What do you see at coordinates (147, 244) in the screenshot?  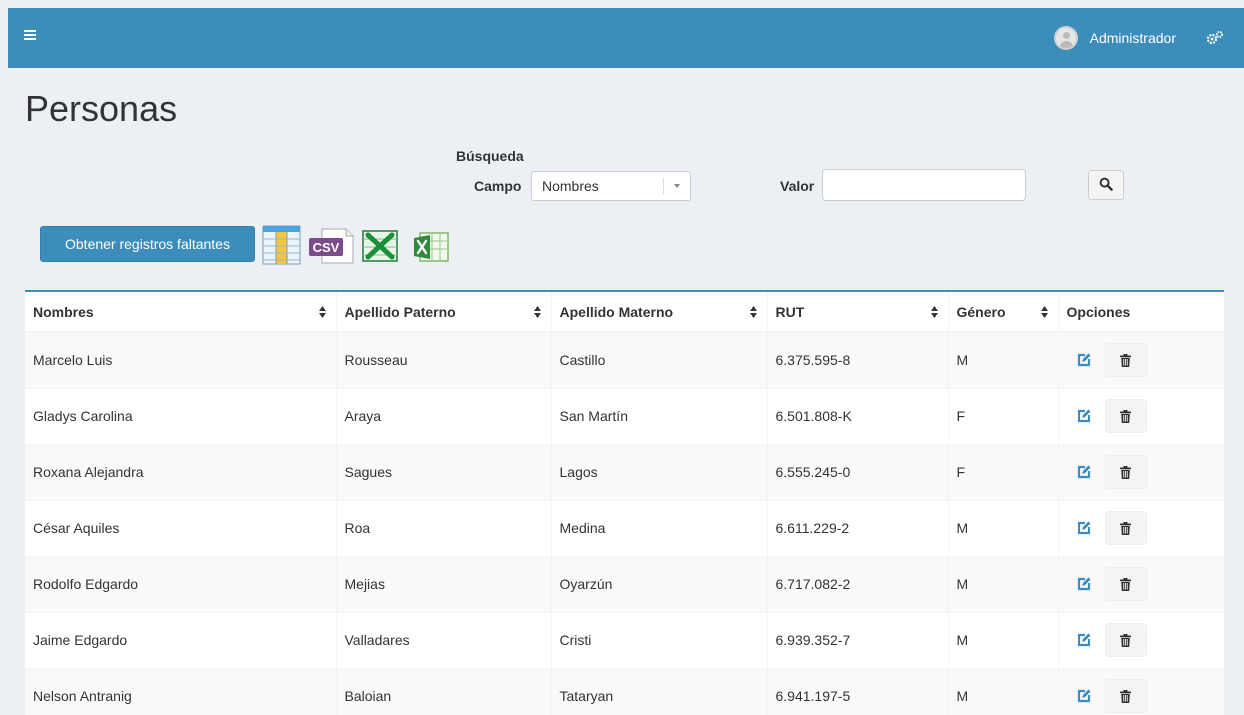 I see `fetch-missing-records-button: Obtener registros faltantes` at bounding box center [147, 244].